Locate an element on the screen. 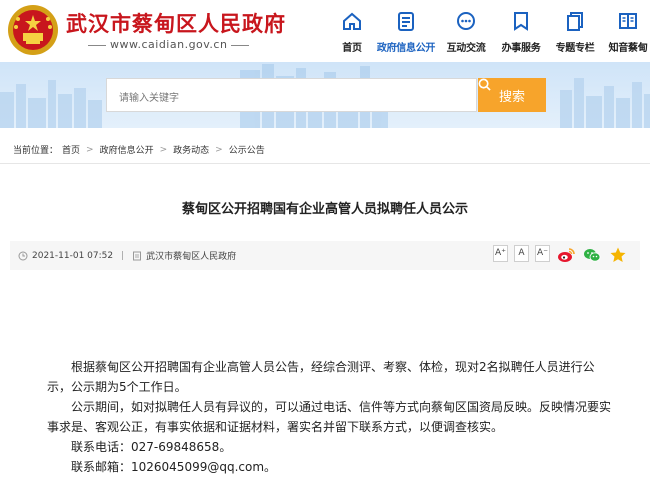 The image size is (650, 494). nav-home: 首页 is located at coordinates (352, 31).